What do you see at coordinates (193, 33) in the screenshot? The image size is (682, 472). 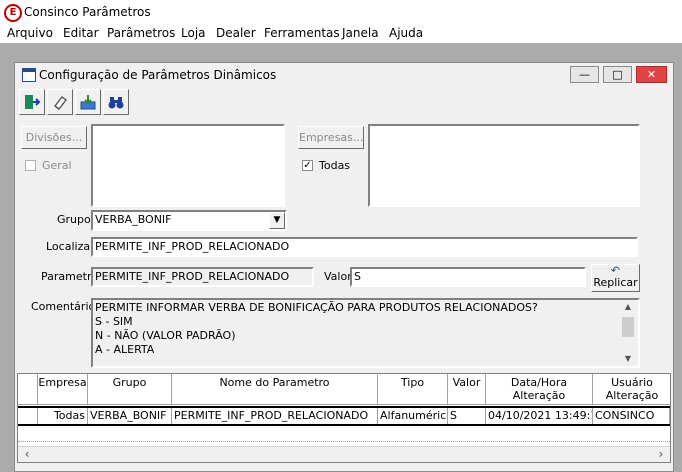 I see `menu-loja: Loja` at bounding box center [193, 33].